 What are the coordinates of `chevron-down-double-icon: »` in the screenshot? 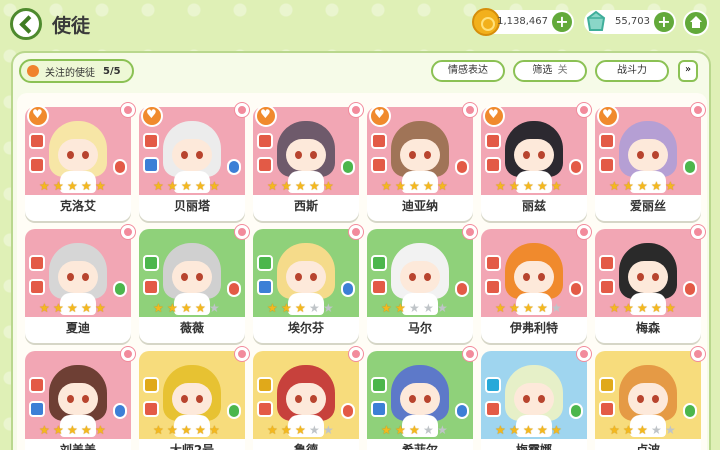 It's located at (688, 71).